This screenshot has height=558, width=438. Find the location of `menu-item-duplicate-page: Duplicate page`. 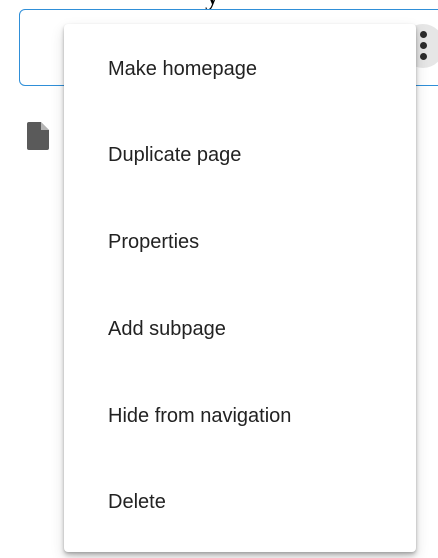

menu-item-duplicate-page: Duplicate page is located at coordinates (240, 155).